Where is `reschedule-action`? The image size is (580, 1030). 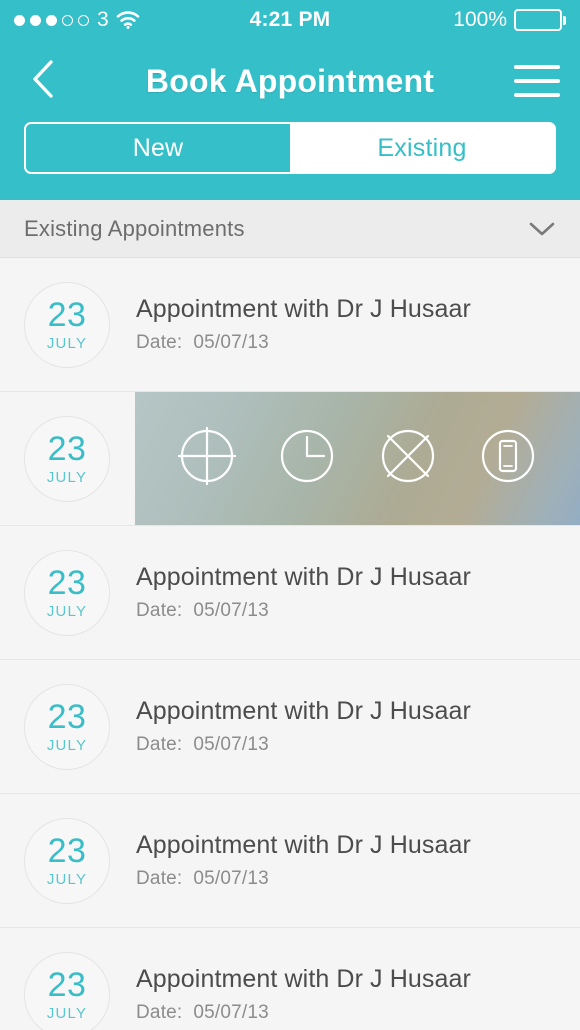 reschedule-action is located at coordinates (307, 458).